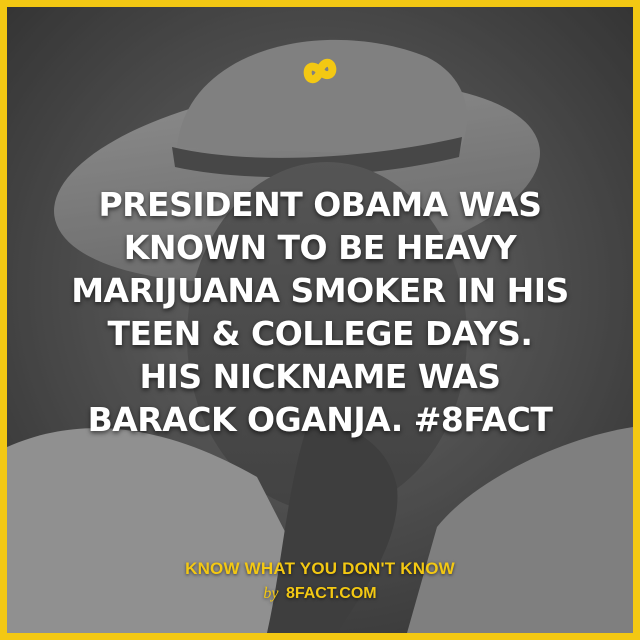 Image resolution: width=640 pixels, height=640 pixels. I want to click on tagline: KNOW WHAT YOU DON'T KNOW, so click(320, 568).